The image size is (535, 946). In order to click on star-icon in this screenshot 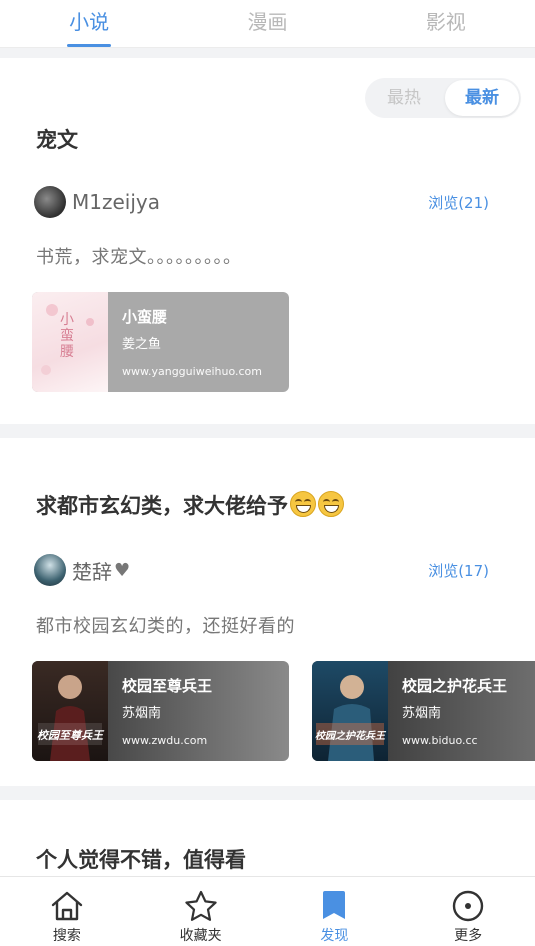, I will do `click(200, 905)`.